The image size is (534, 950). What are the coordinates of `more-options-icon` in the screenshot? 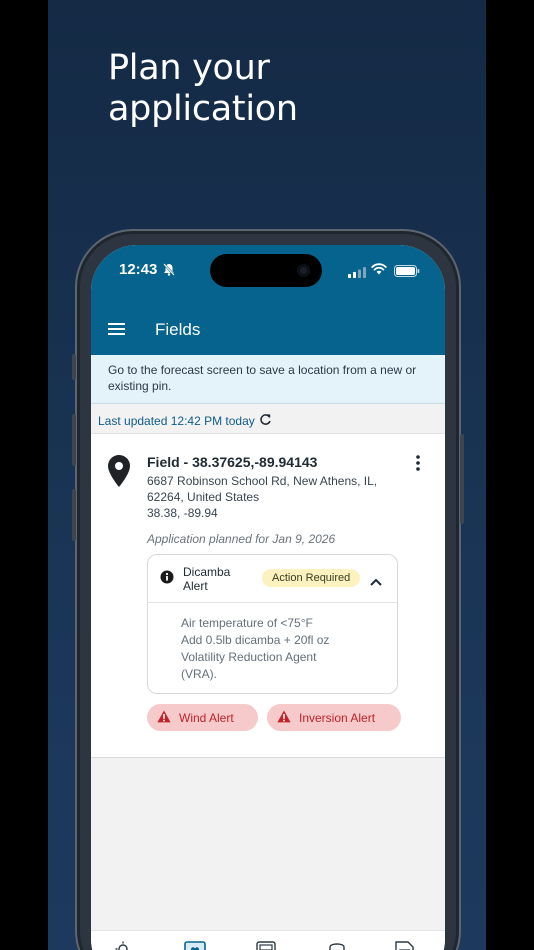 It's located at (418, 463).